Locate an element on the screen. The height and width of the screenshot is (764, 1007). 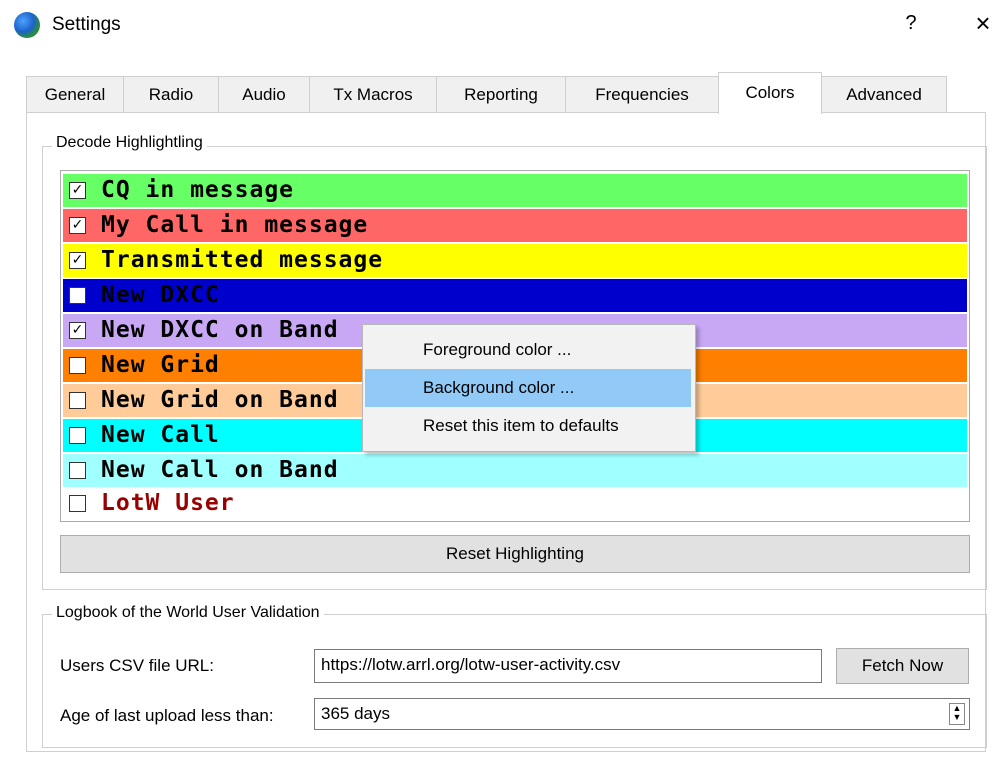
highlight-item-label: New Grid on Band is located at coordinates (220, 400).